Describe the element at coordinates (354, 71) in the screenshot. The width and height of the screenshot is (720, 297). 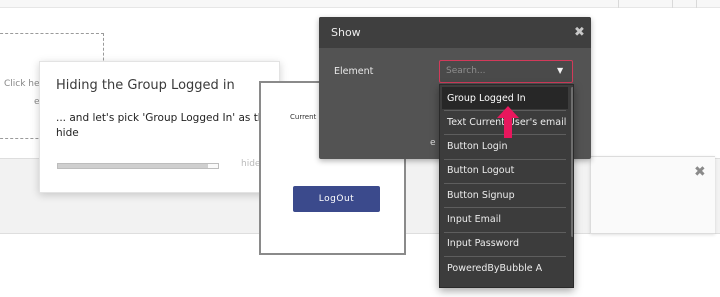
I see `element-label: Element` at that location.